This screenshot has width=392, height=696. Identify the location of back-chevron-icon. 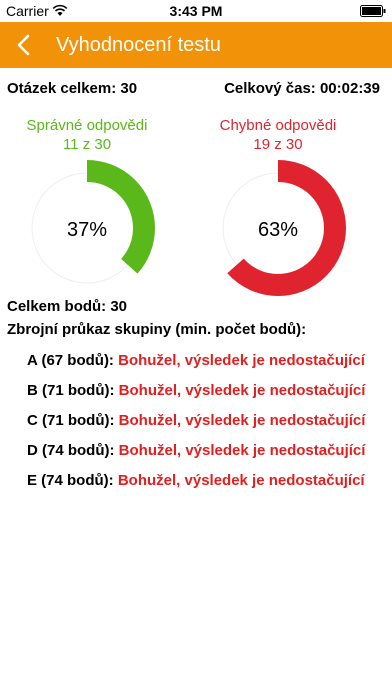
(24, 45).